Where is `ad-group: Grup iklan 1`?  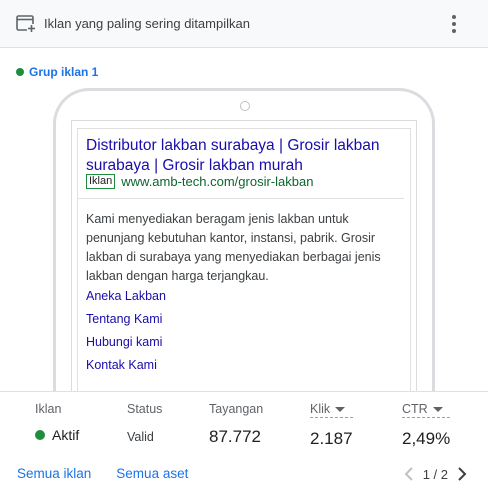
ad-group: Grup iklan 1 is located at coordinates (57, 72).